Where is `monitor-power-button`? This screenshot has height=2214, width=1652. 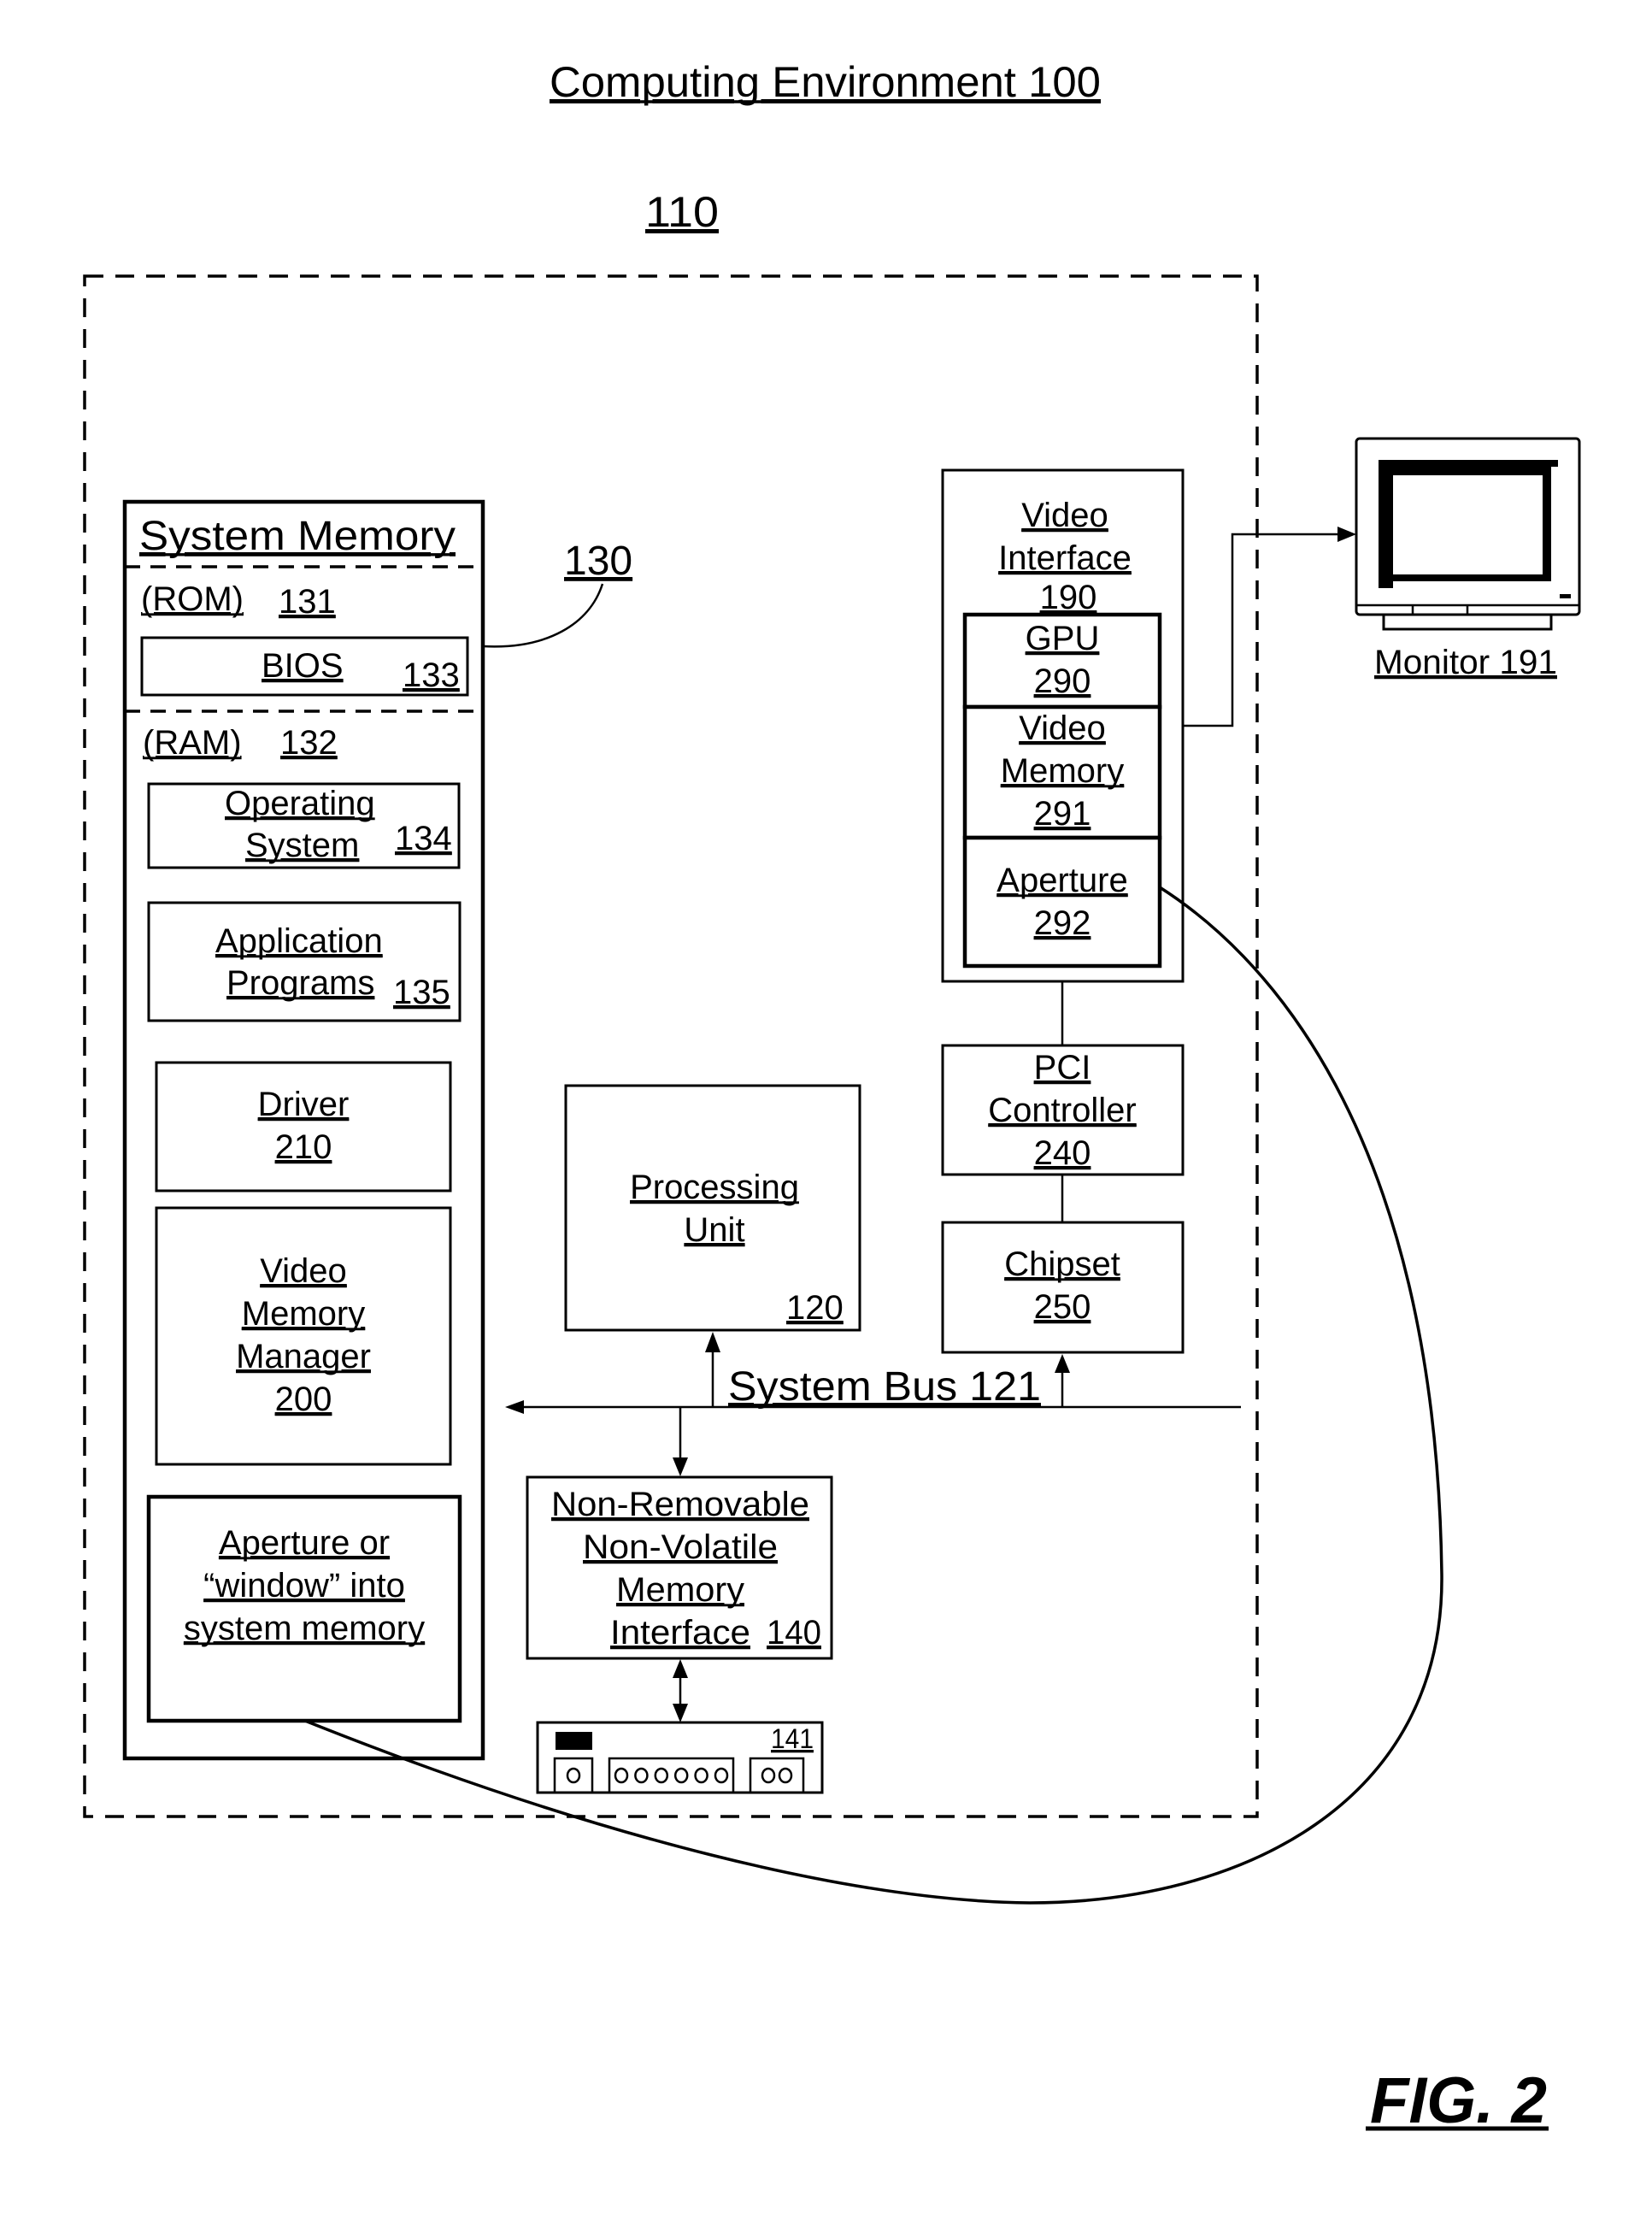 monitor-power-button is located at coordinates (1565, 596).